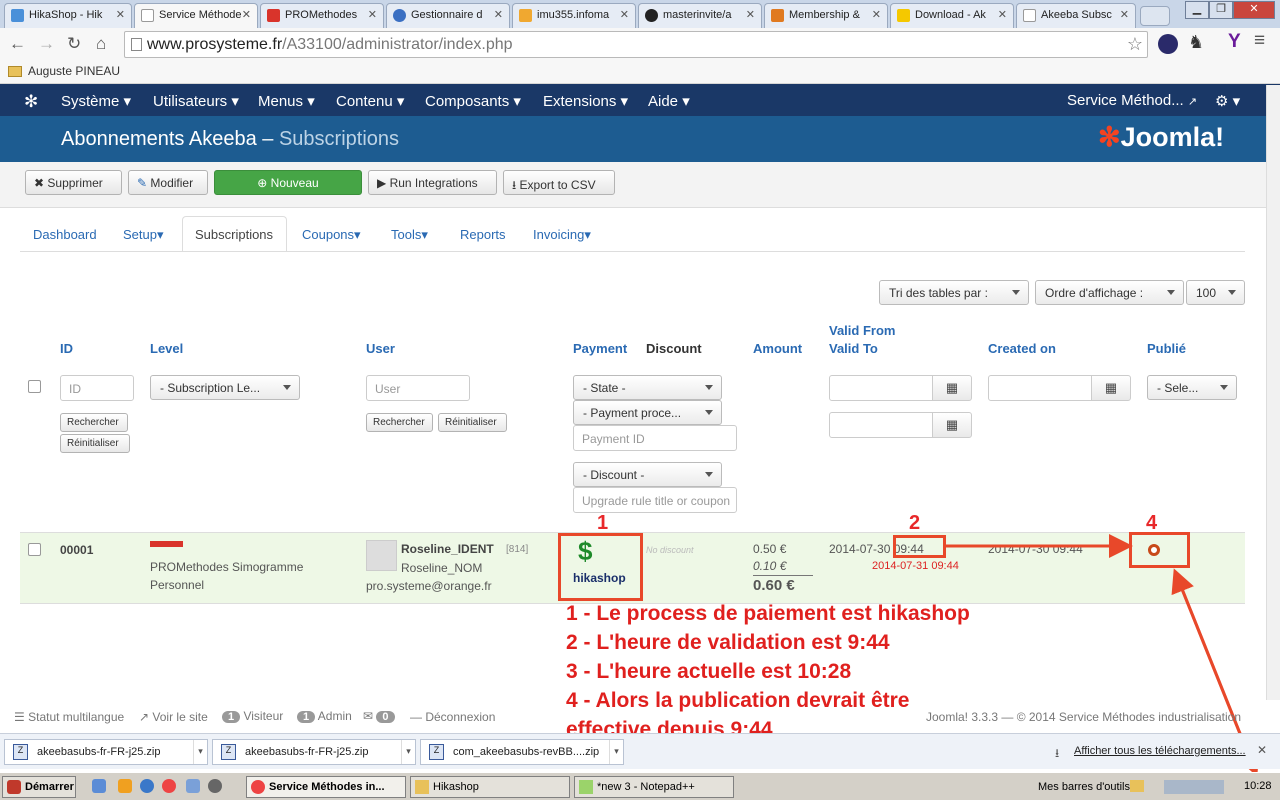  I want to click on external-link-icon: ↗, so click(144, 717).